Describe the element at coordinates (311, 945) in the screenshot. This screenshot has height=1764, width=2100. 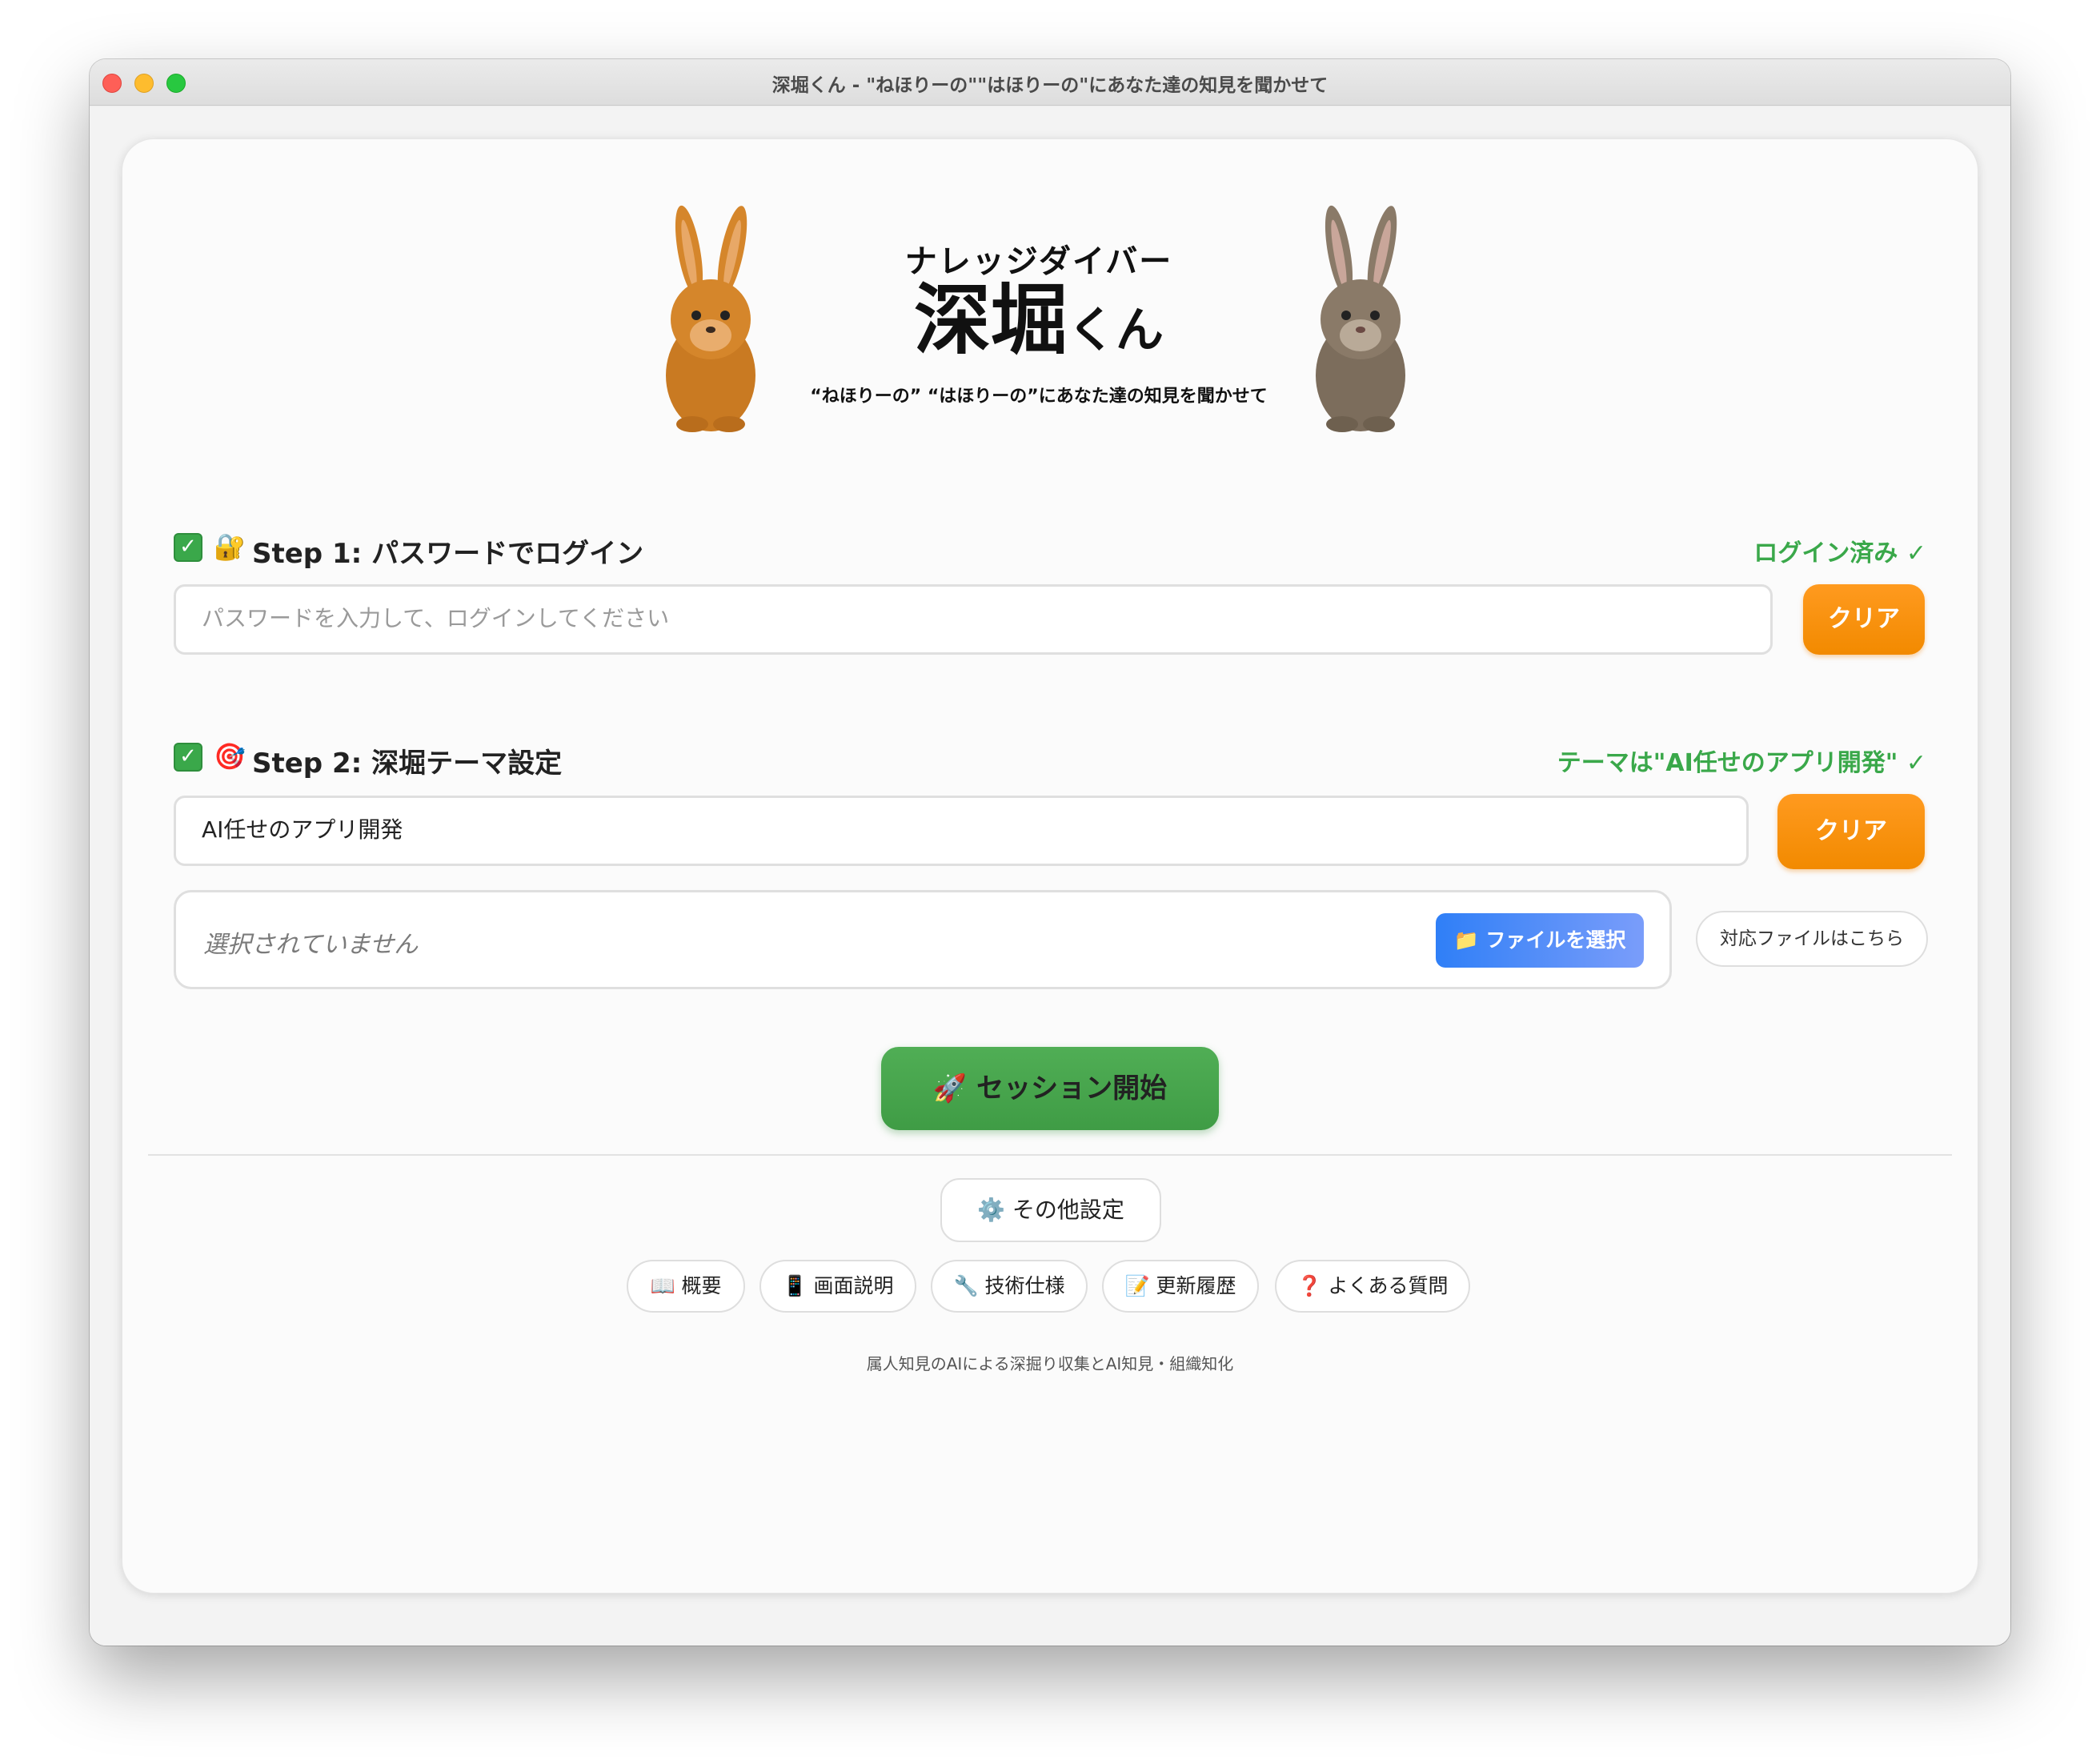
I see `file-status-text: 選択されていません` at that location.